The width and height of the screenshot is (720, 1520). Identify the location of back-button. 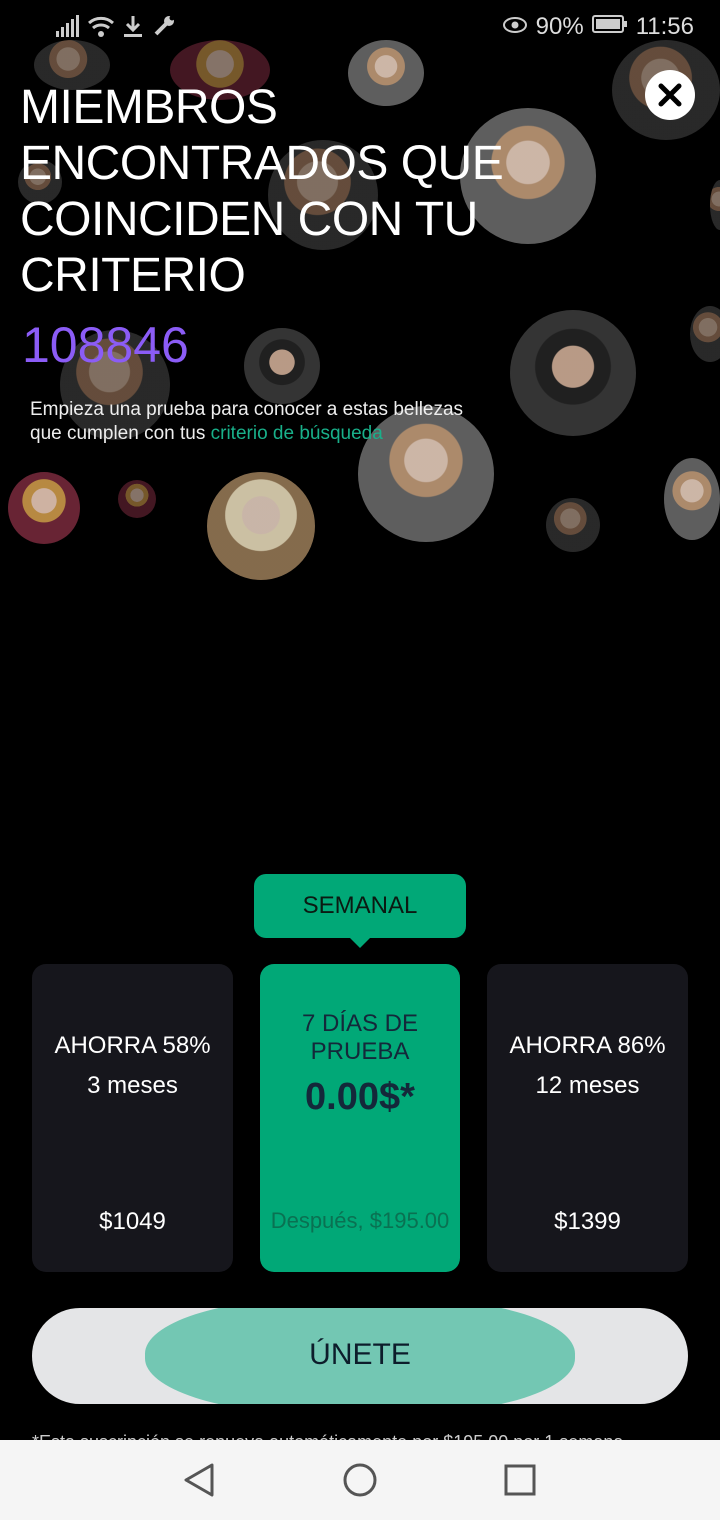
(200, 1480).